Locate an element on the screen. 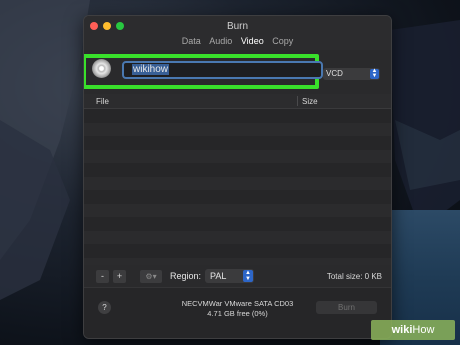 This screenshot has width=460, height=345. column-header-size: Size is located at coordinates (310, 101).